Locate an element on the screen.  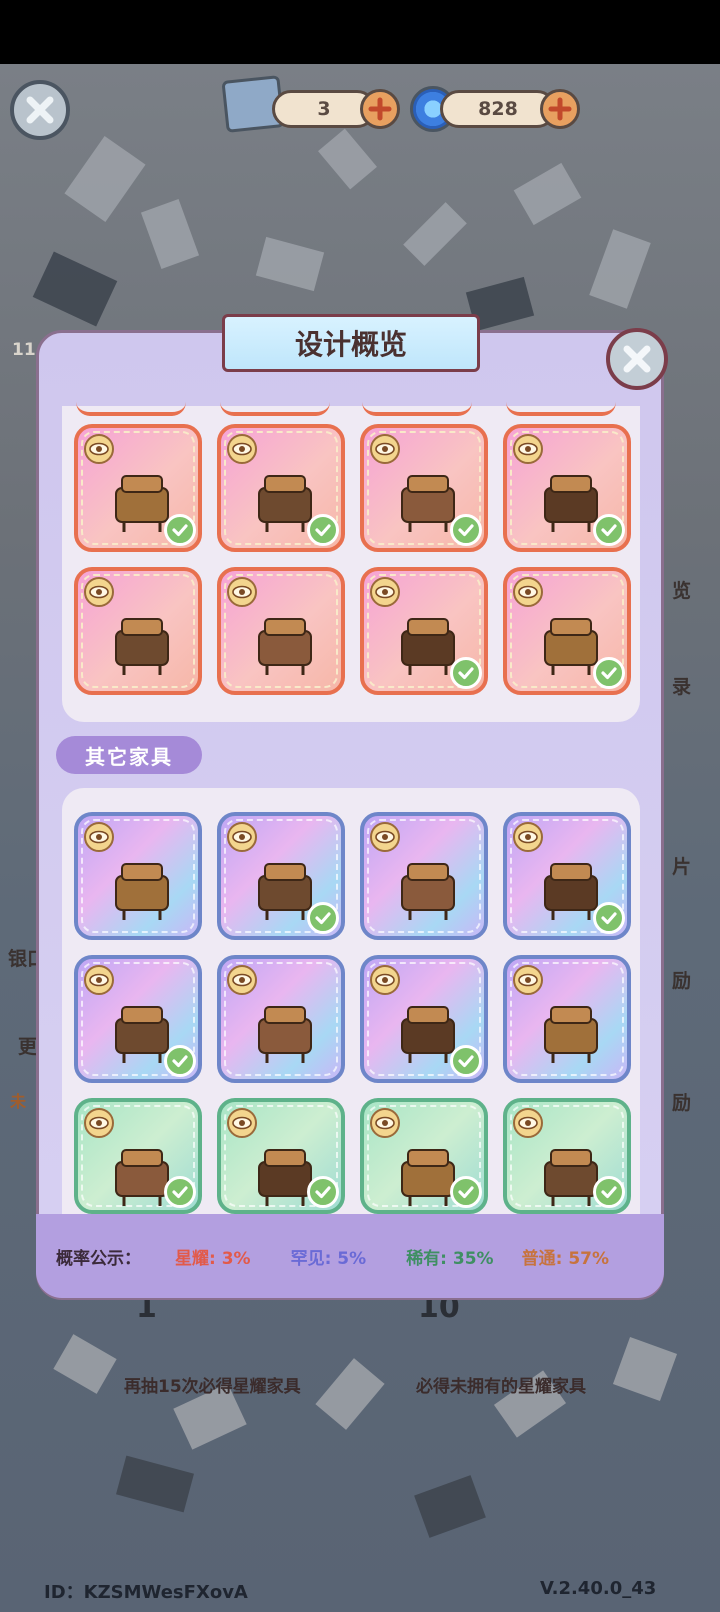
furniture-card-staircase is located at coordinates (138, 876).